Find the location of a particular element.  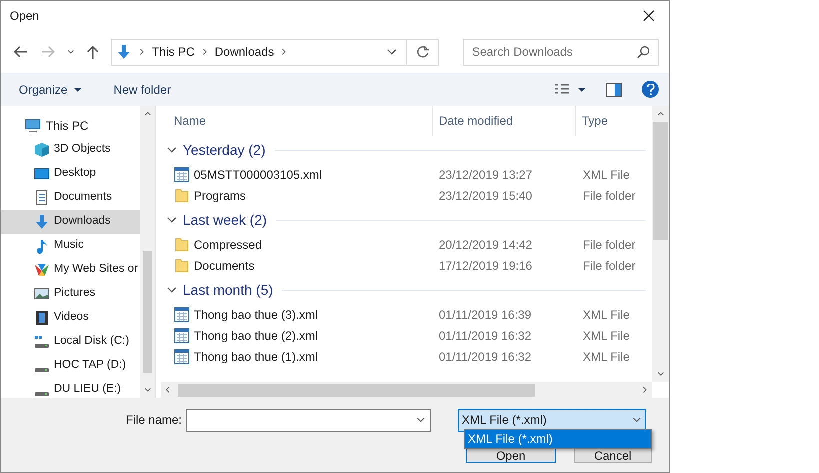

file-name: 05MSTT000003105.xml is located at coordinates (258, 175).